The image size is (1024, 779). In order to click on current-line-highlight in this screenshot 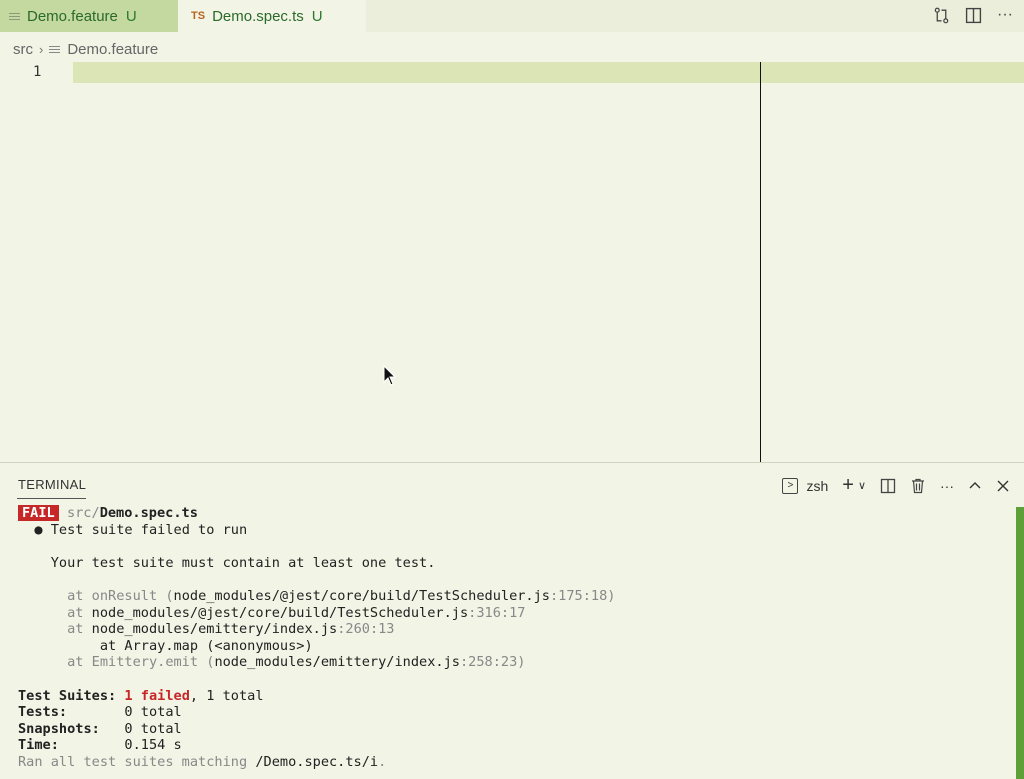, I will do `click(548, 72)`.